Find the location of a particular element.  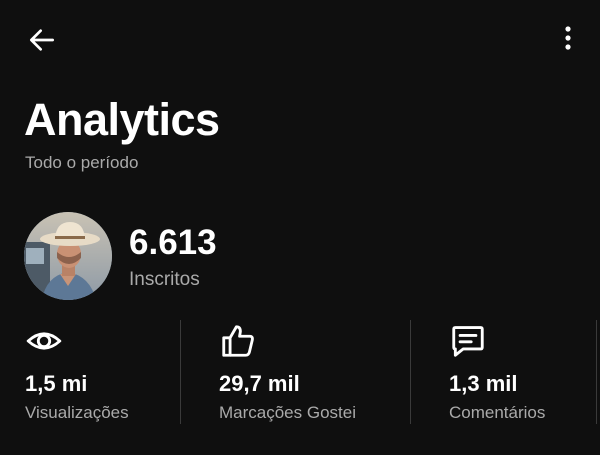

subscriber-label: Inscritos is located at coordinates (164, 279).